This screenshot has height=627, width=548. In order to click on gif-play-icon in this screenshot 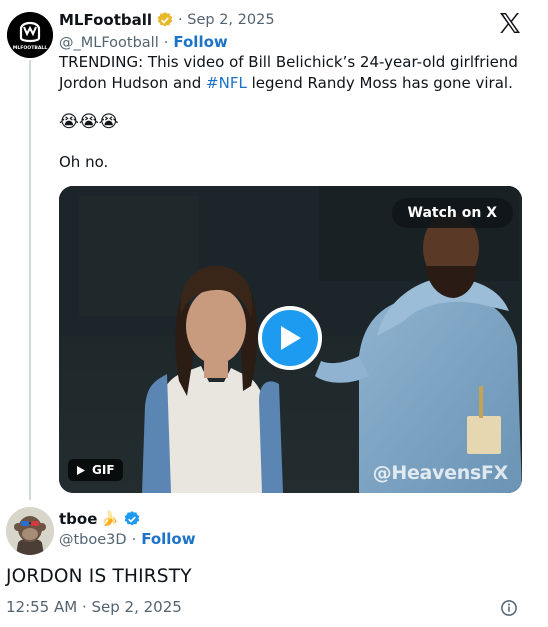, I will do `click(81, 470)`.